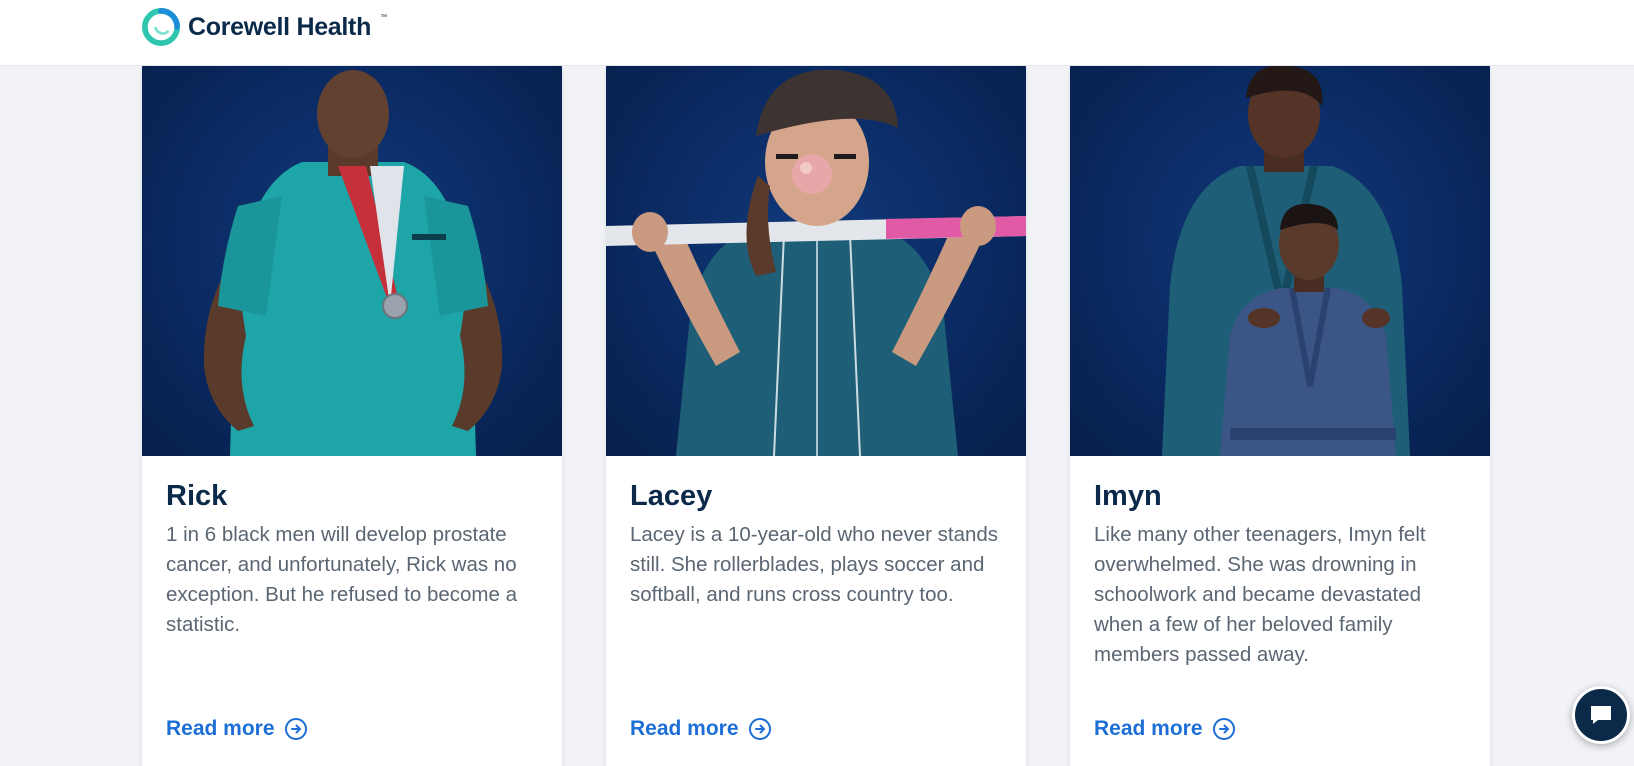 This screenshot has width=1634, height=766. I want to click on story-photo-lacey, so click(816, 261).